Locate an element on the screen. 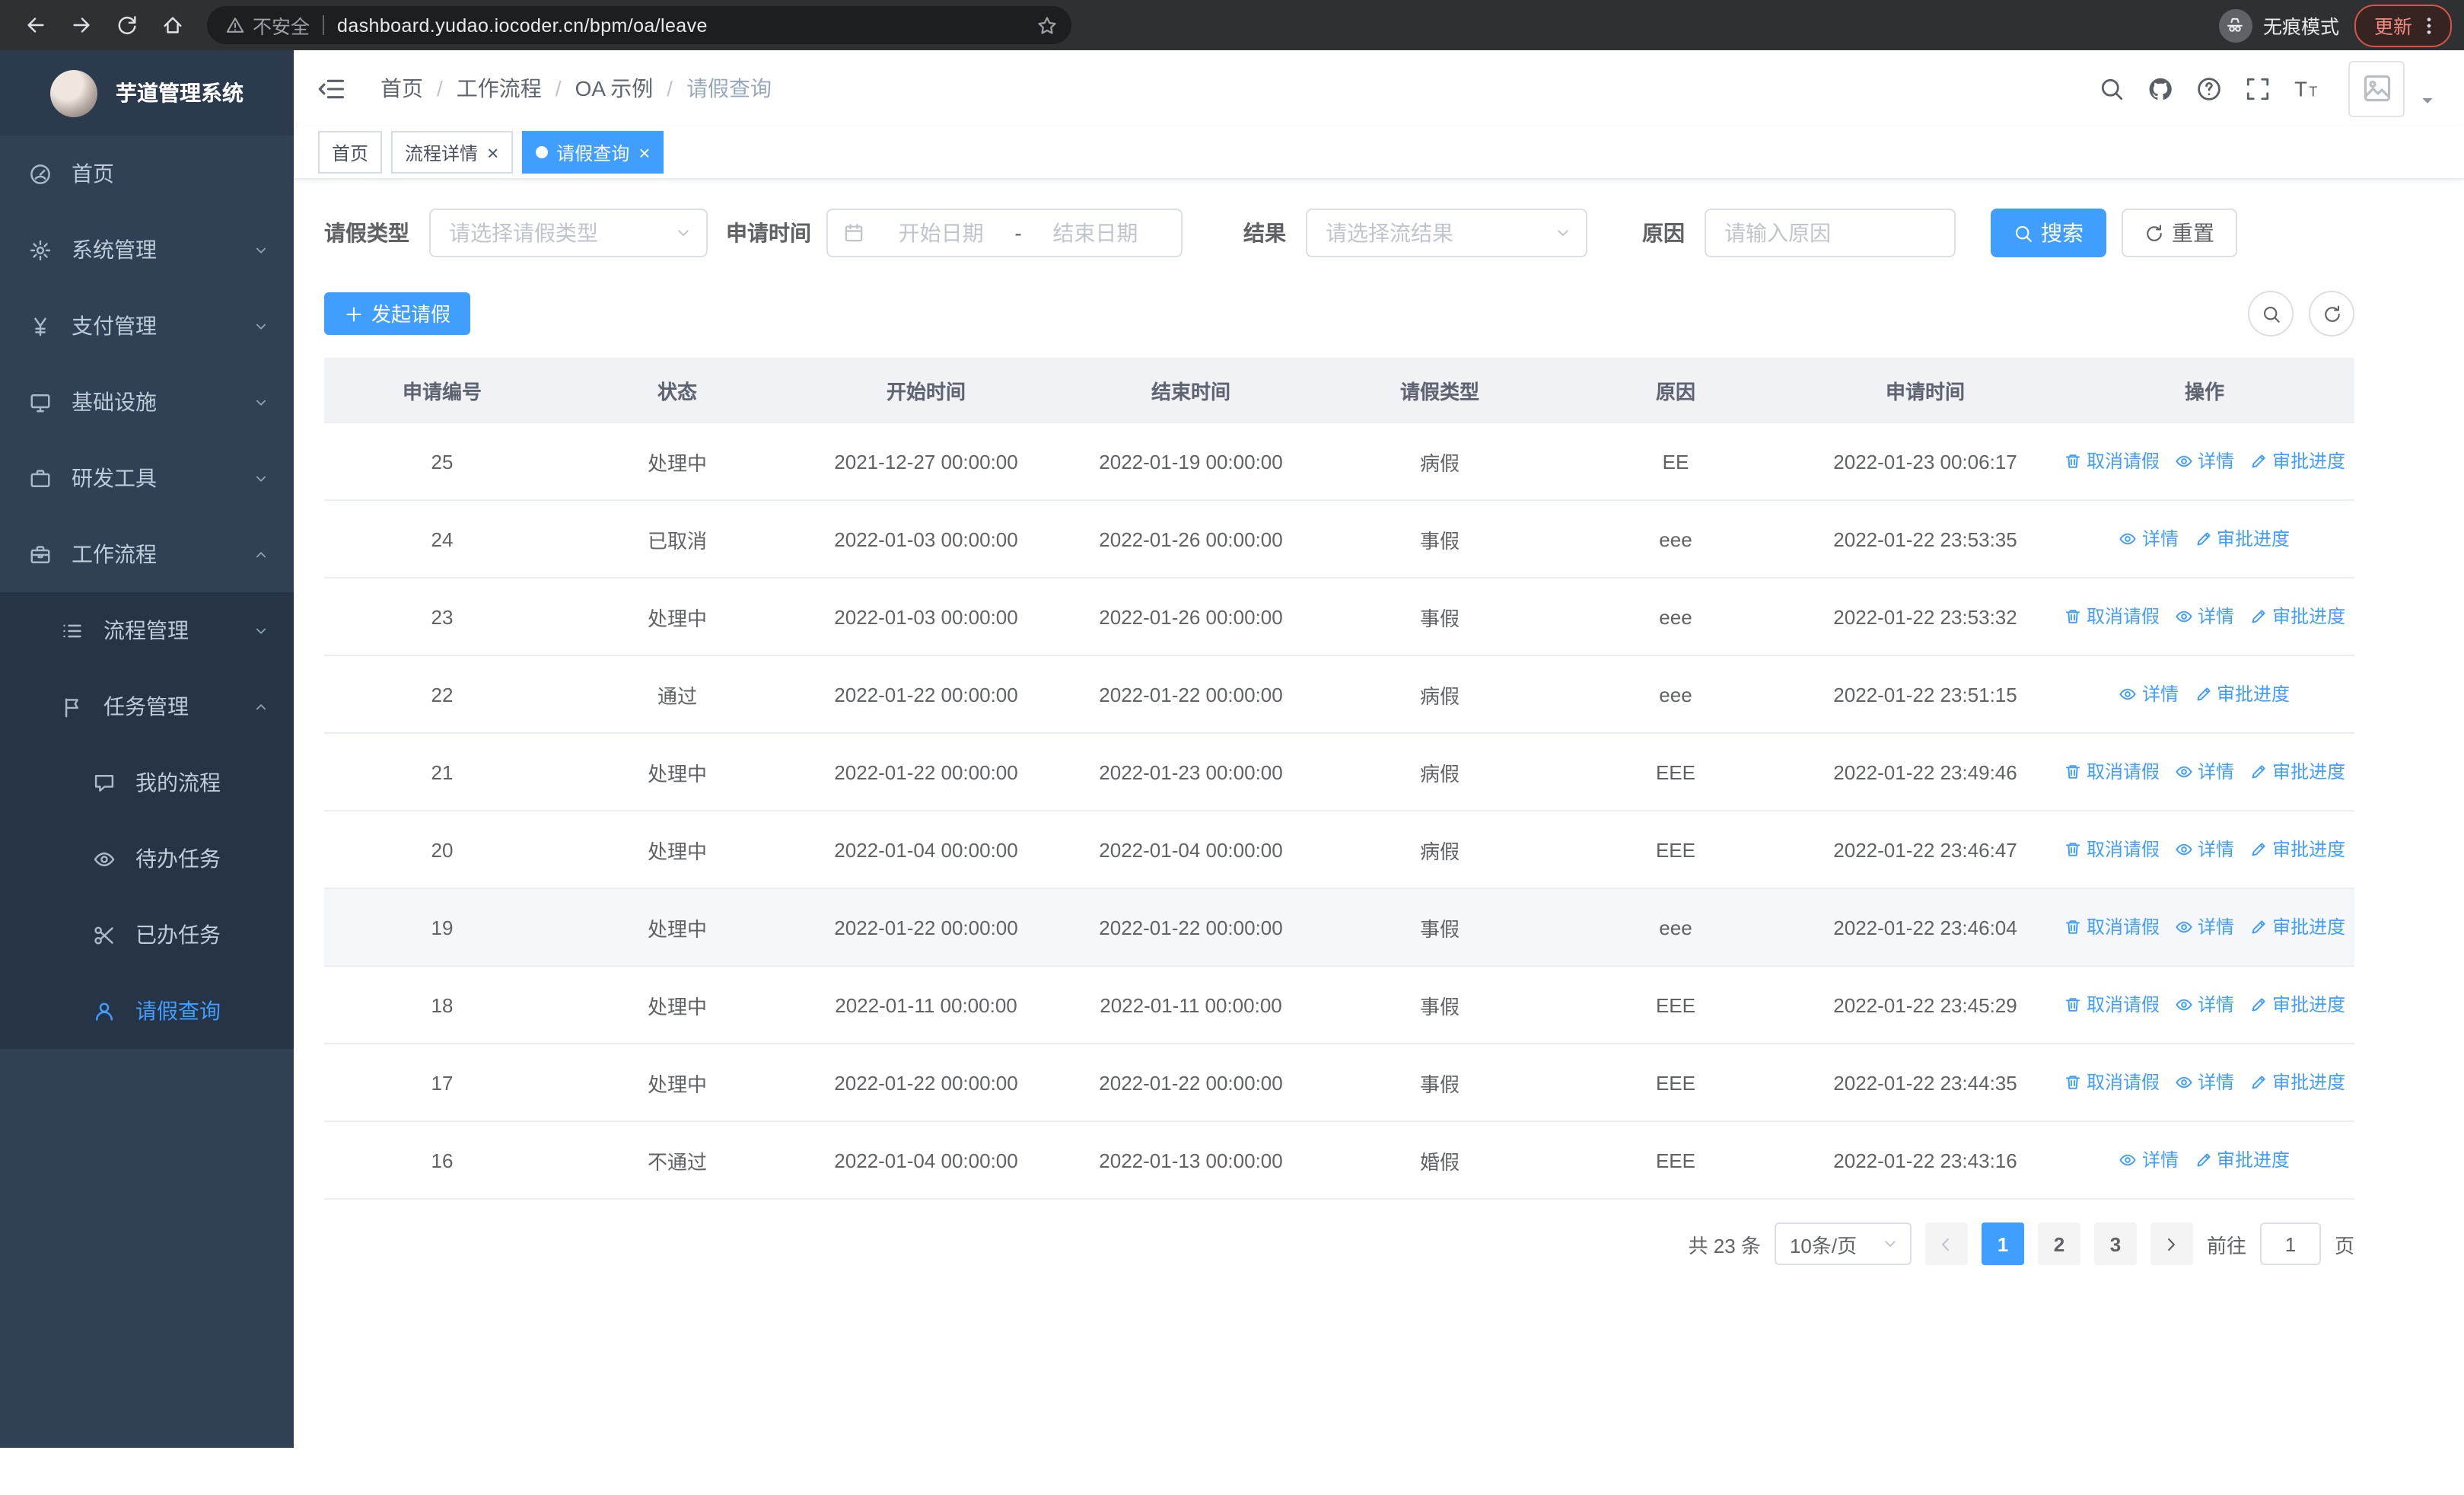  github-icon is located at coordinates (2160, 88).